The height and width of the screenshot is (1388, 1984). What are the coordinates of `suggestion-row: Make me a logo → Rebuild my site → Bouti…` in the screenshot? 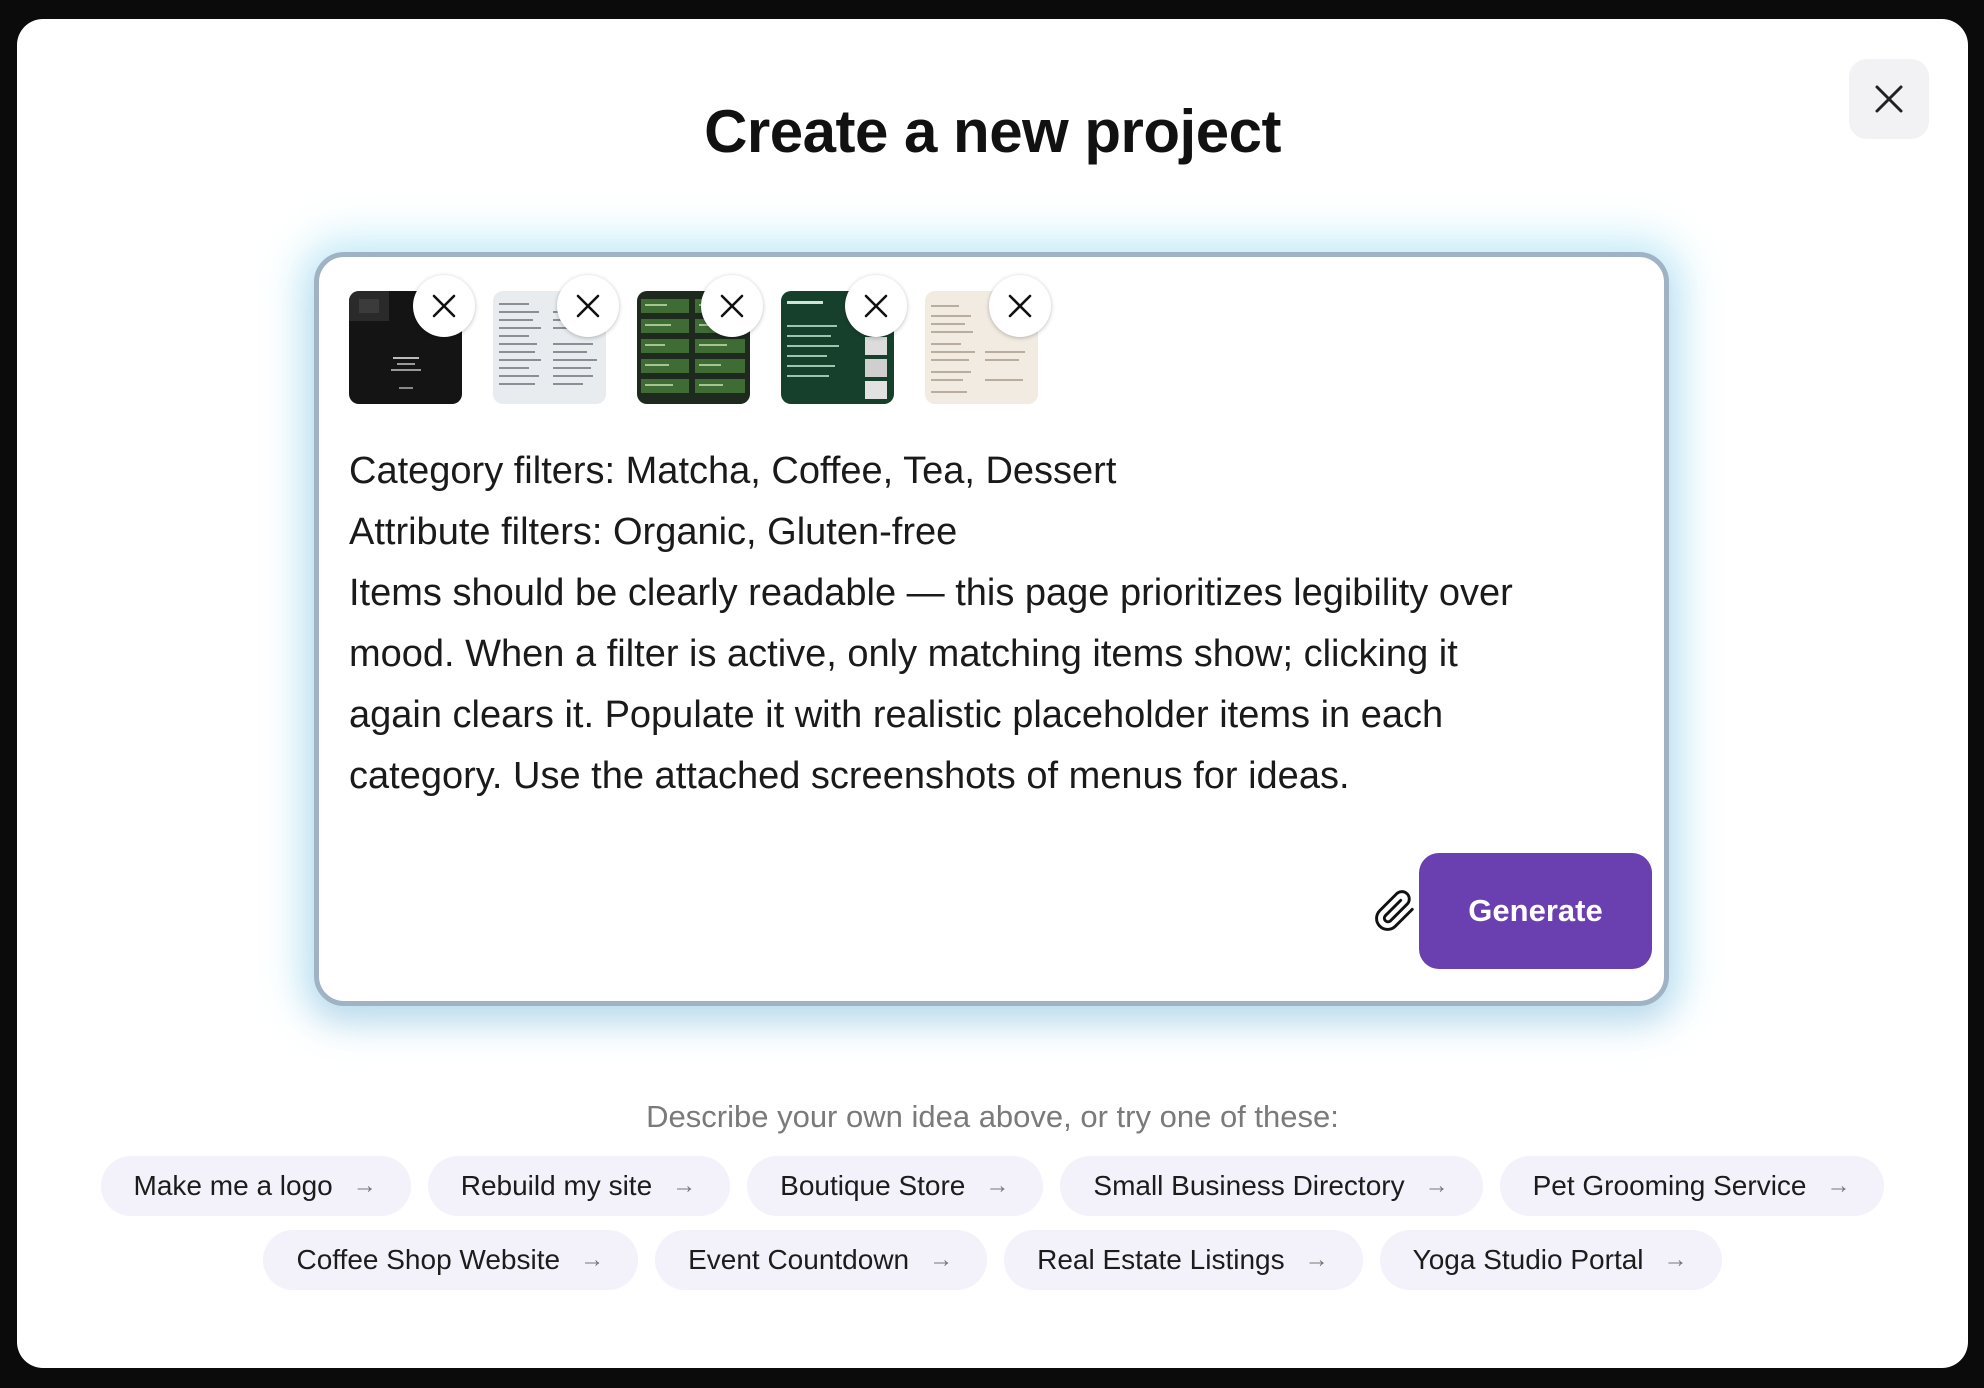 It's located at (992, 1186).